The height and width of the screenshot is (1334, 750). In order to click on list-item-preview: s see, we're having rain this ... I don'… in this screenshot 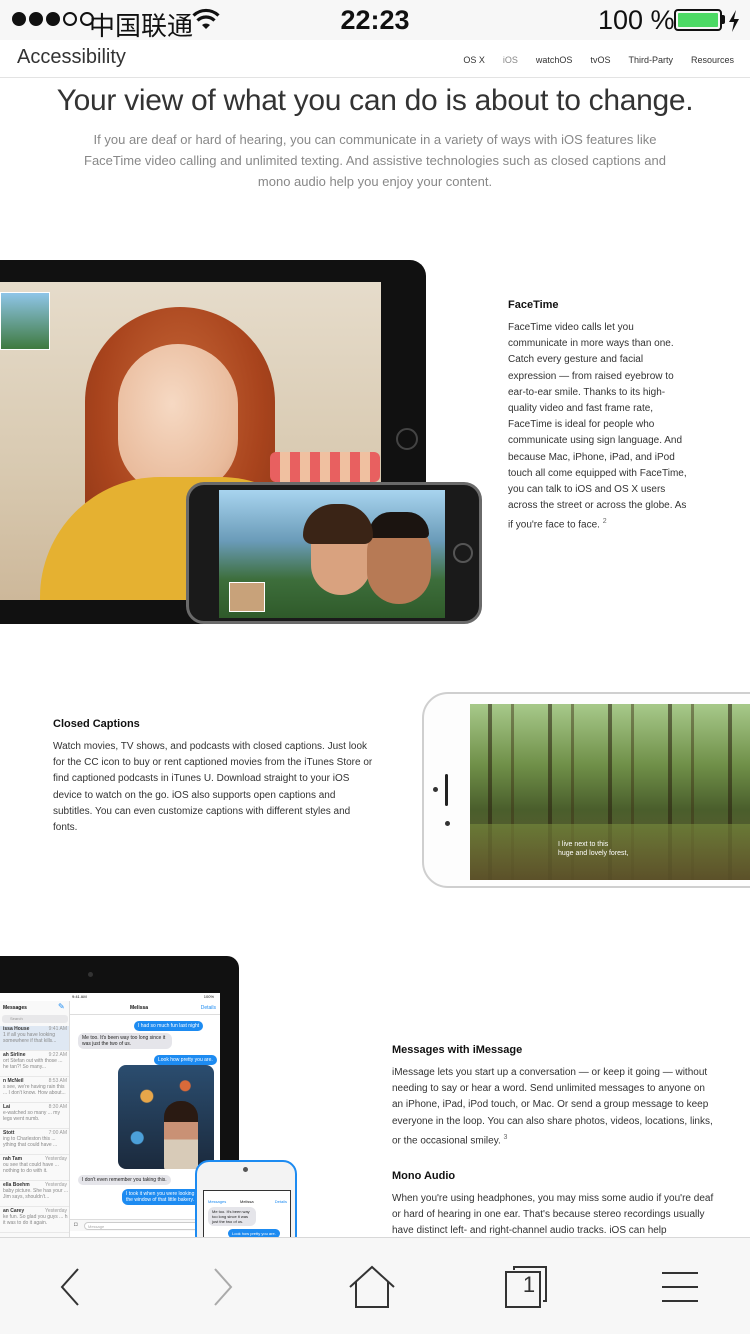, I will do `click(34, 1090)`.